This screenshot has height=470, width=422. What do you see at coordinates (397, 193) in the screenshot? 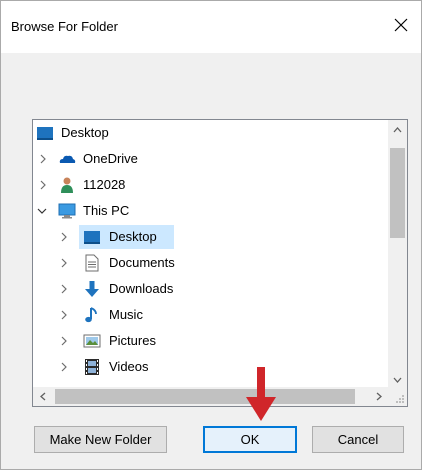
I see `vertical-scroll-thumb` at bounding box center [397, 193].